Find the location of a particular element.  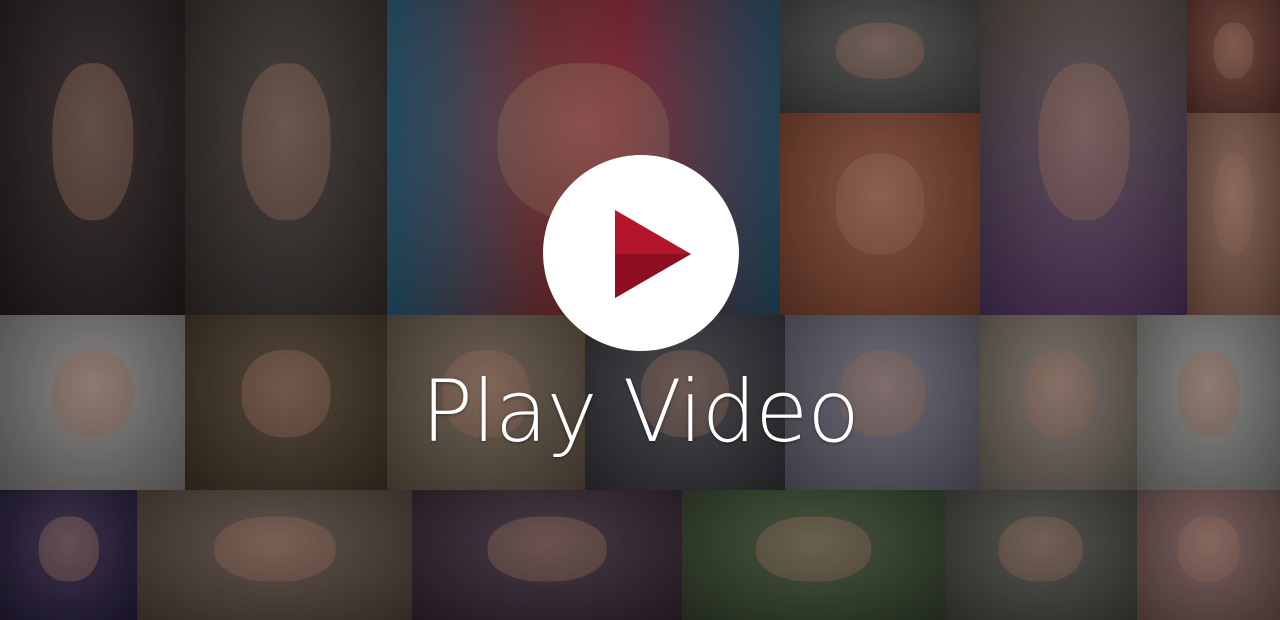

play-button is located at coordinates (641, 253).